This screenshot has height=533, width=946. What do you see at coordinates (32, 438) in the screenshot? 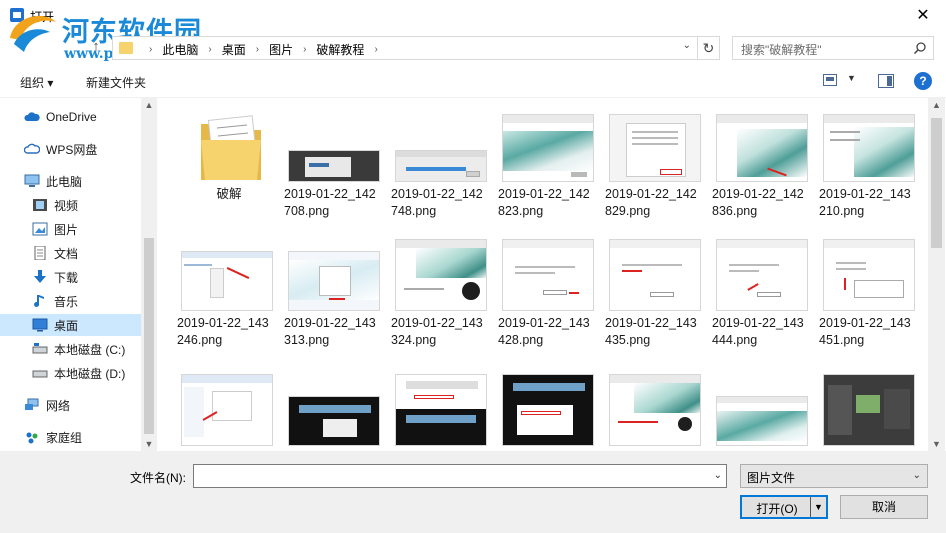
I see `homegroup-icon` at bounding box center [32, 438].